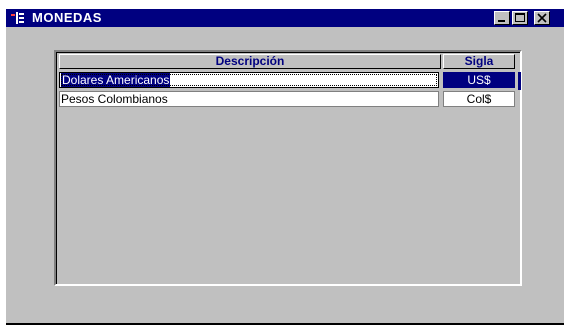  What do you see at coordinates (18, 18) in the screenshot?
I see `app-form-icon` at bounding box center [18, 18].